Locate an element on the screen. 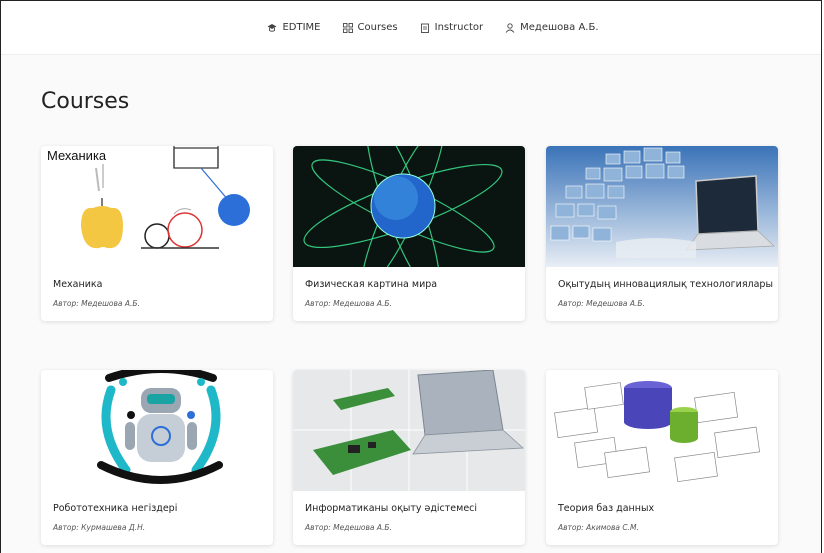 The height and width of the screenshot is (553, 824). nav-instructor: Instructor is located at coordinates (452, 27).